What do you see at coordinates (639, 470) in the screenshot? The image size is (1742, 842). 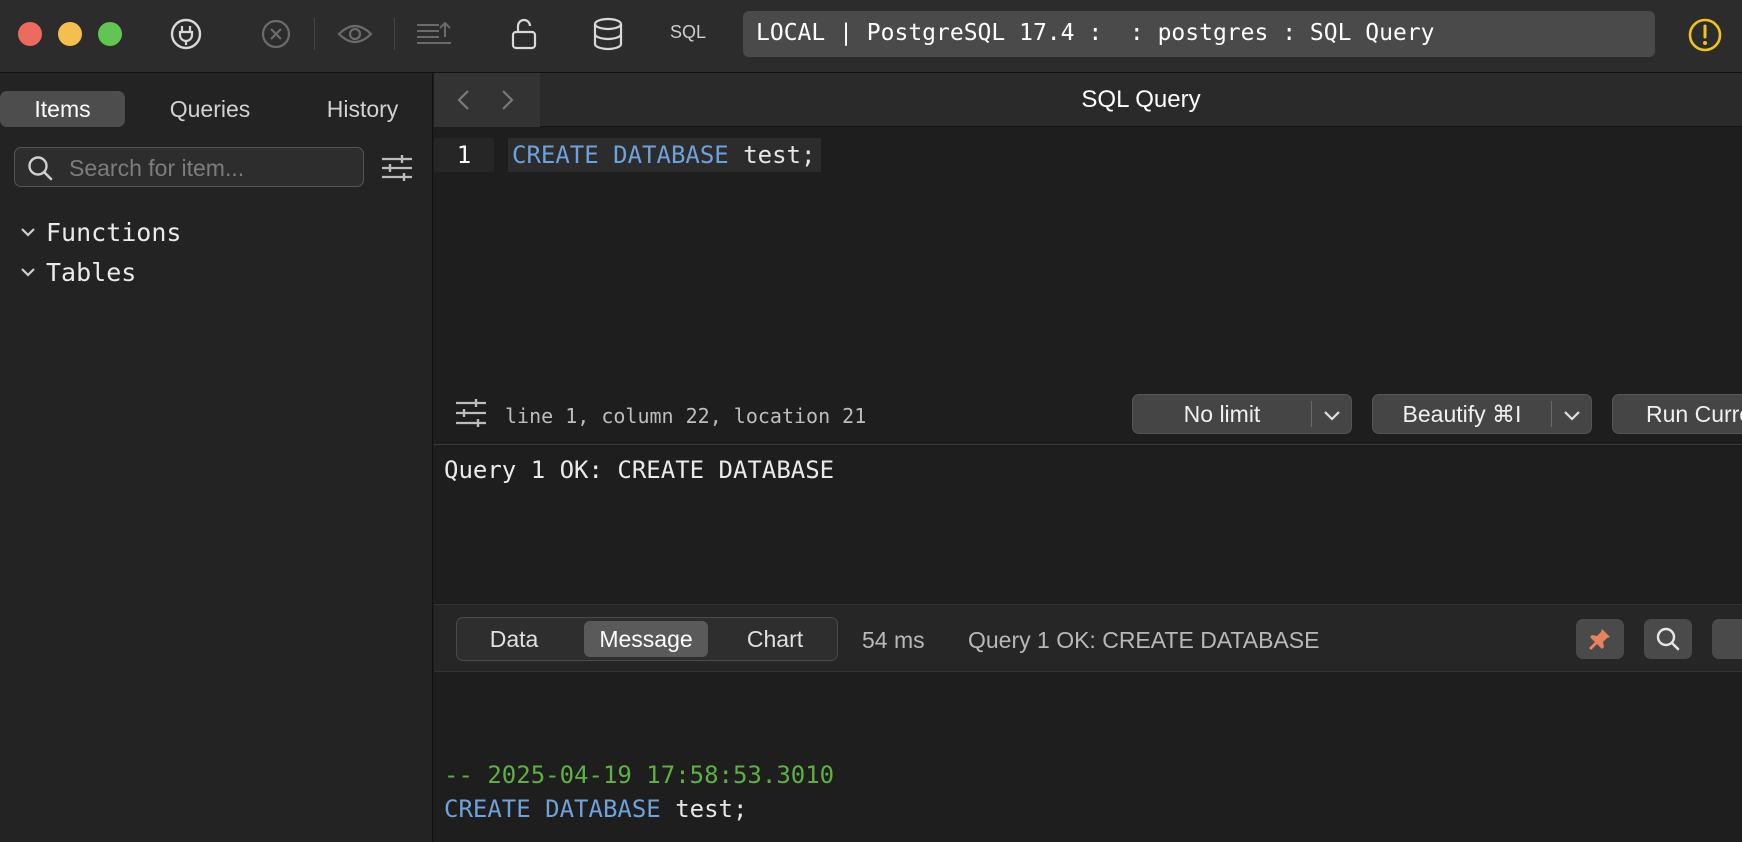 I see `query-result-message: Query 1 OK: CREATE DATABASE` at bounding box center [639, 470].